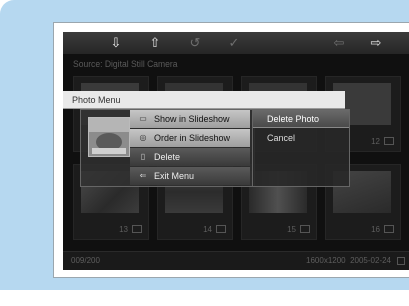  I want to click on down-arrow-icon: ⇩, so click(116, 43).